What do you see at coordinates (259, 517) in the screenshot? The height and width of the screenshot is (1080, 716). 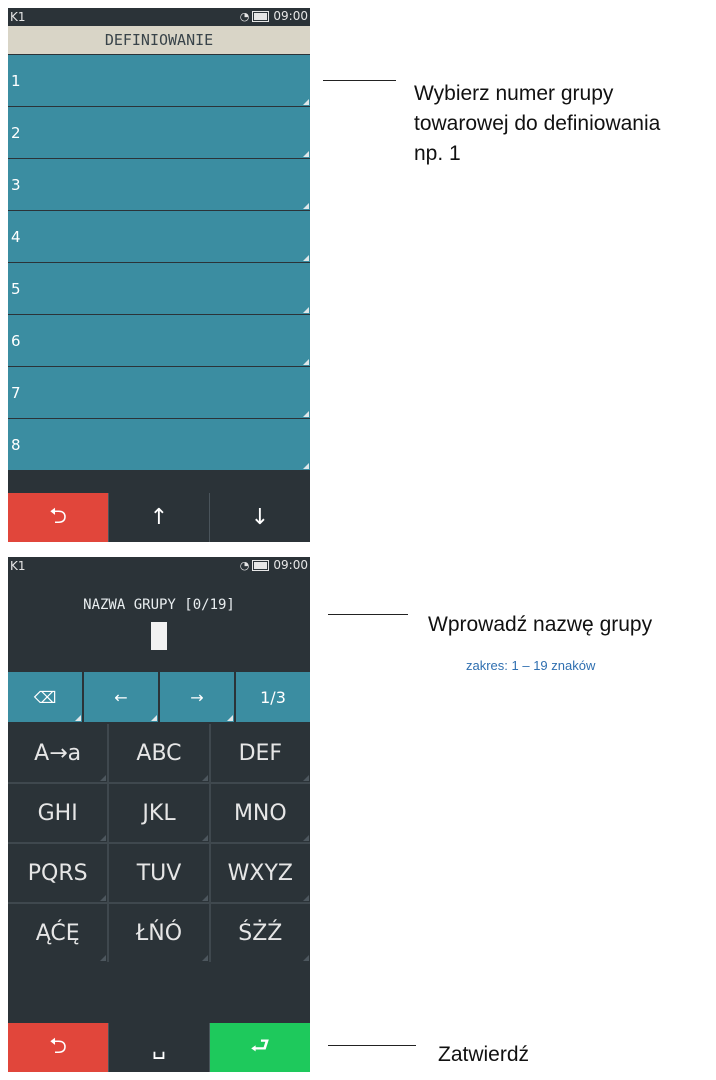 I see `down-button: ↓` at bounding box center [259, 517].